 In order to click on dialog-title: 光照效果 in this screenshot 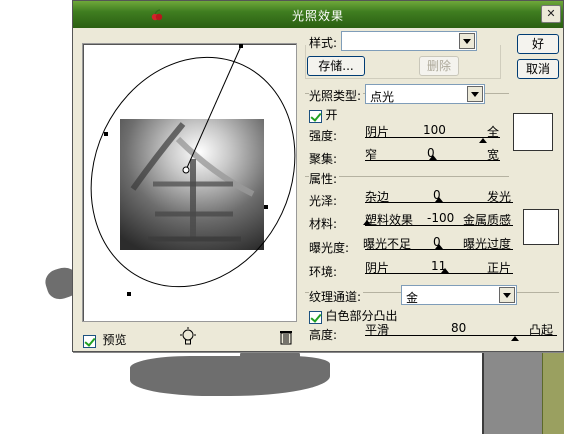, I will do `click(317, 16)`.